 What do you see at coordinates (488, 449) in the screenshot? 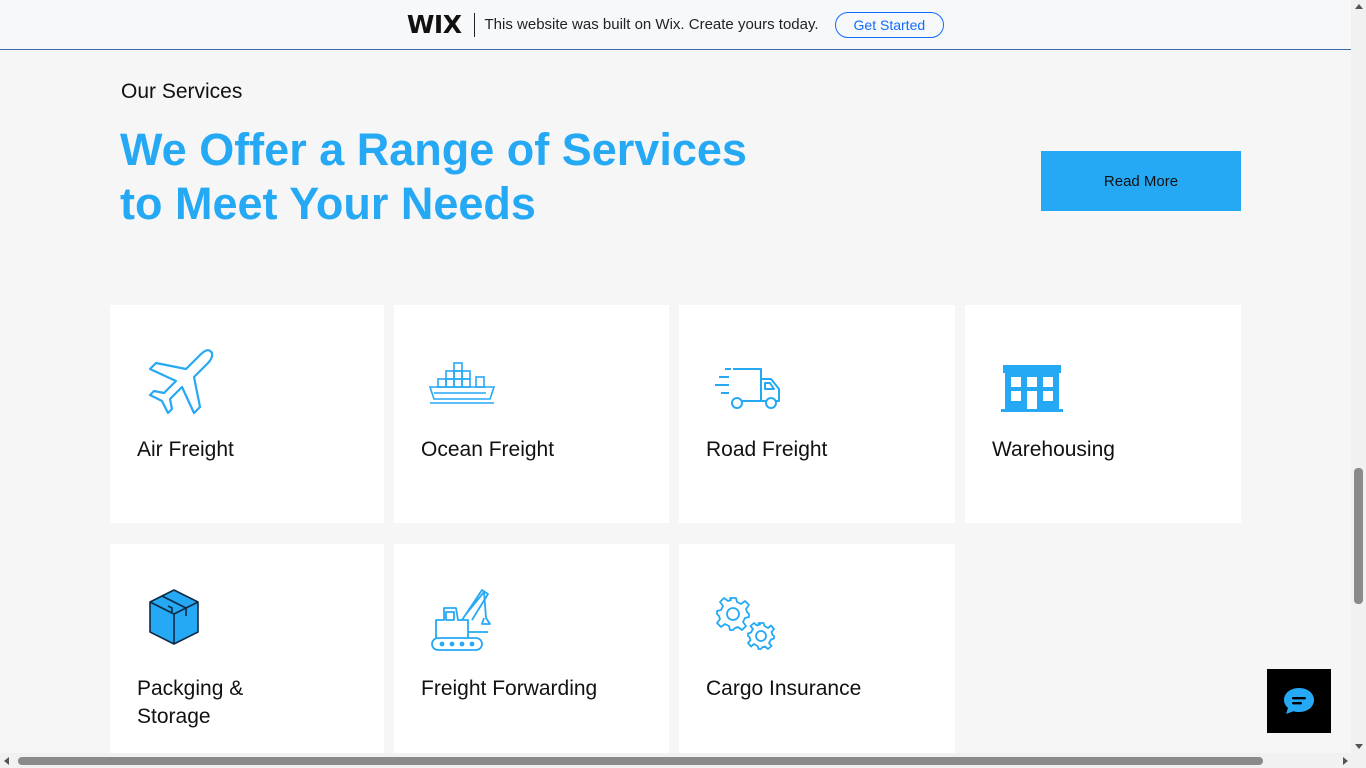
I see `service-label: Ocean Freight` at bounding box center [488, 449].